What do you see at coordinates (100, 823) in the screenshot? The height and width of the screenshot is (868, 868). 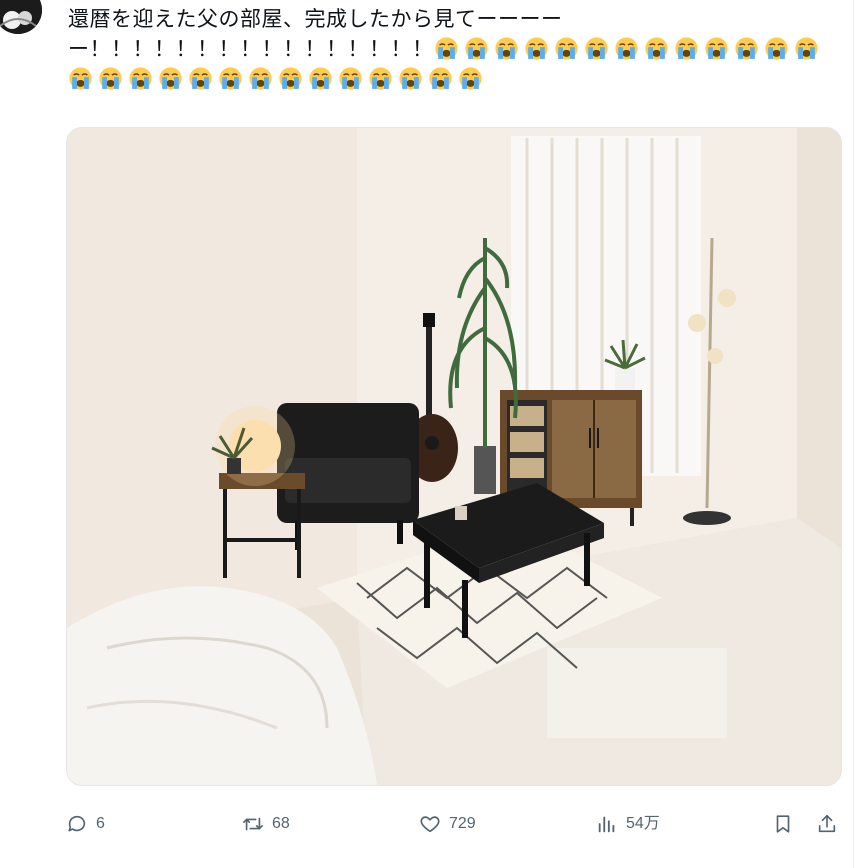 I see `reply-count: 6` at bounding box center [100, 823].